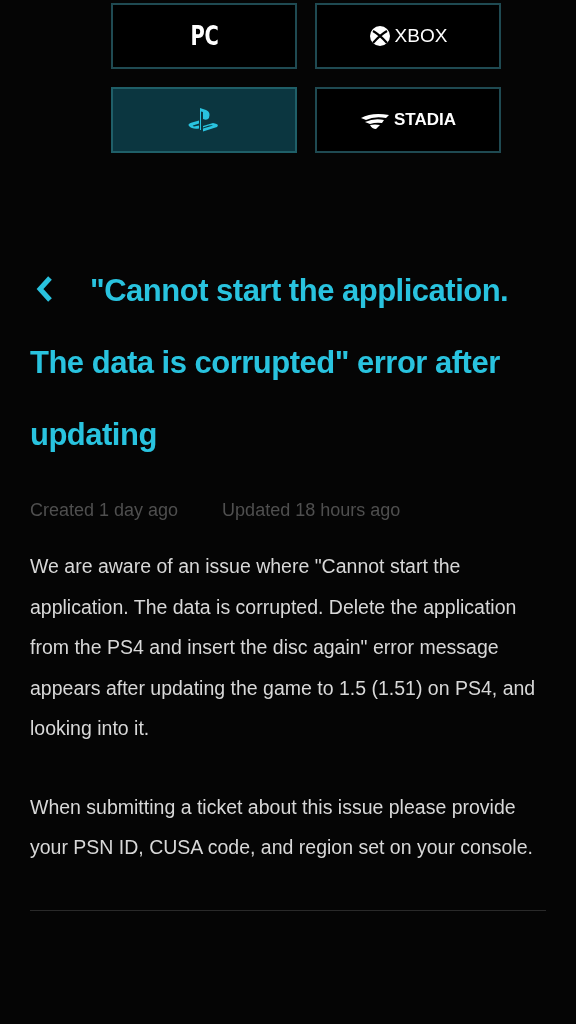 The image size is (576, 1024). What do you see at coordinates (270, 363) in the screenshot?
I see `article-title: "Cannot start the application. The data is corrupted" error after updating` at bounding box center [270, 363].